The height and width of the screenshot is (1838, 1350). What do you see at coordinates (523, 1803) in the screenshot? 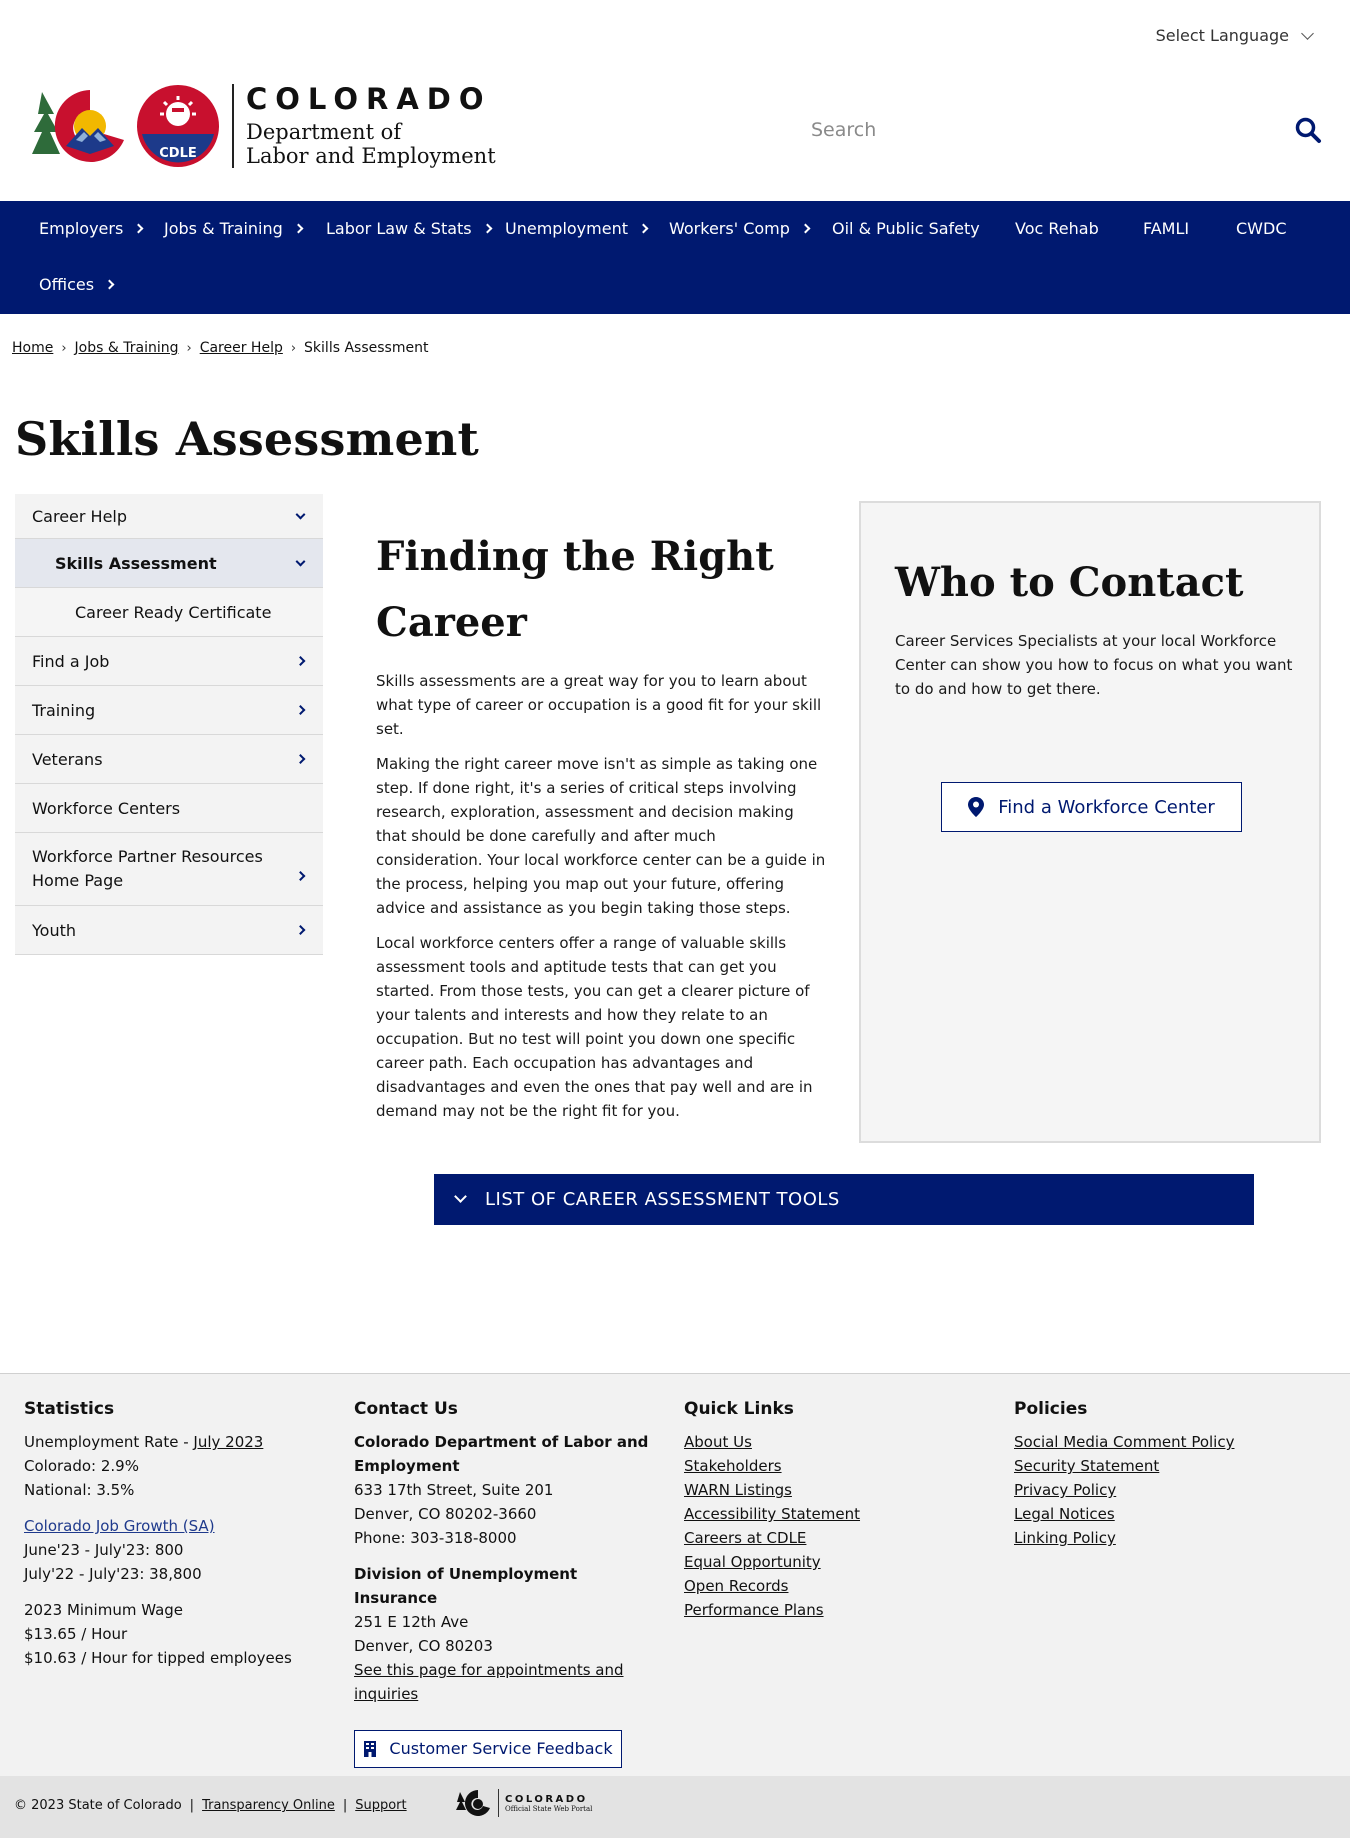
I see `state-portal-logo: COLORADO Official State Web Portal` at bounding box center [523, 1803].